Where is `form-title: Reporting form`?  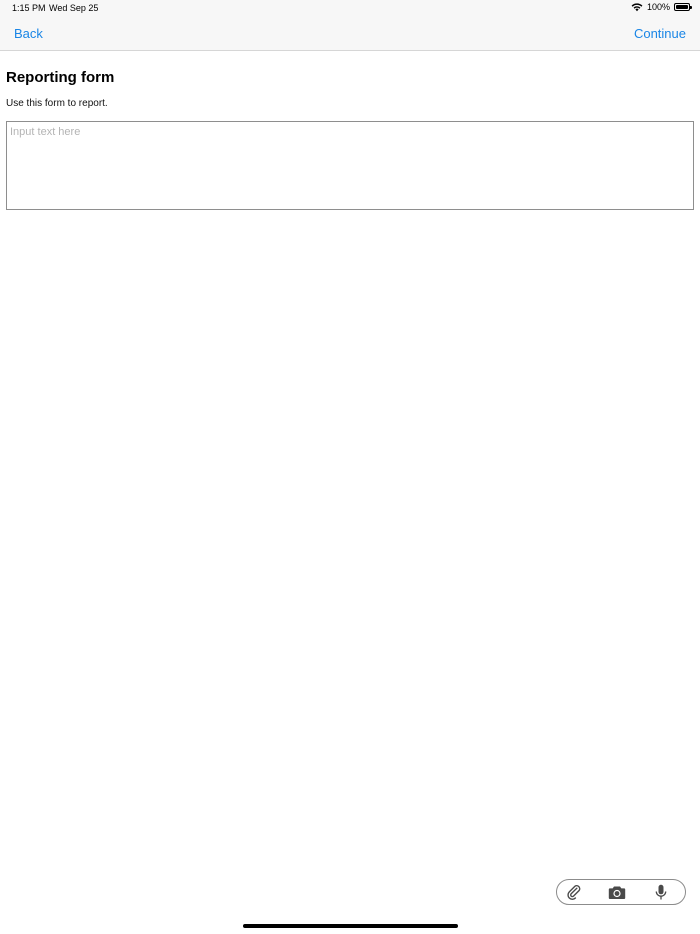
form-title: Reporting form is located at coordinates (60, 77).